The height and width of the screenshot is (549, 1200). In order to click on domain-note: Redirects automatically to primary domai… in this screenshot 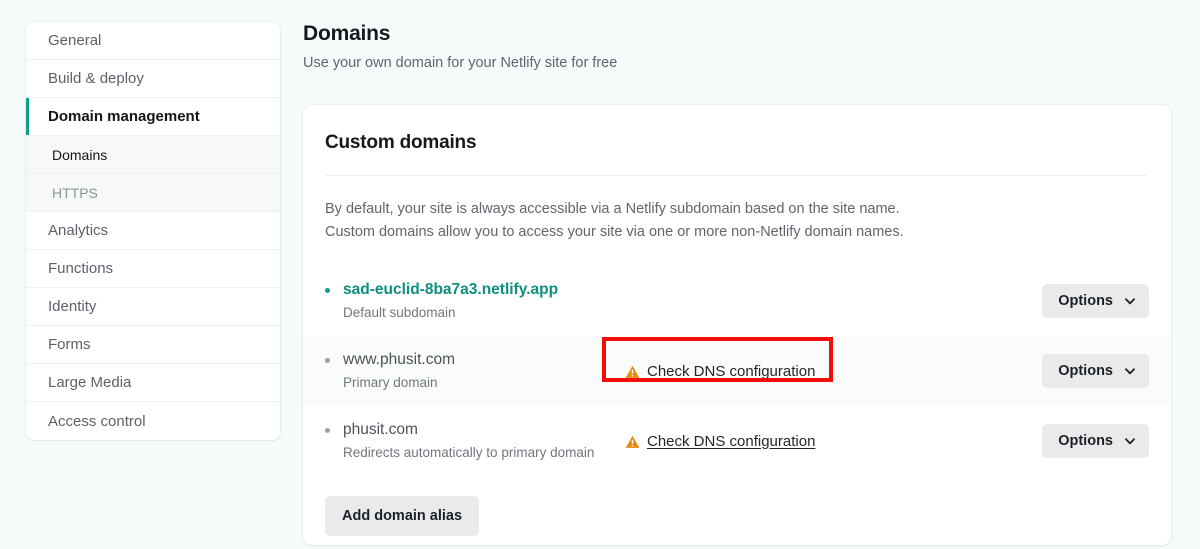, I will do `click(469, 452)`.